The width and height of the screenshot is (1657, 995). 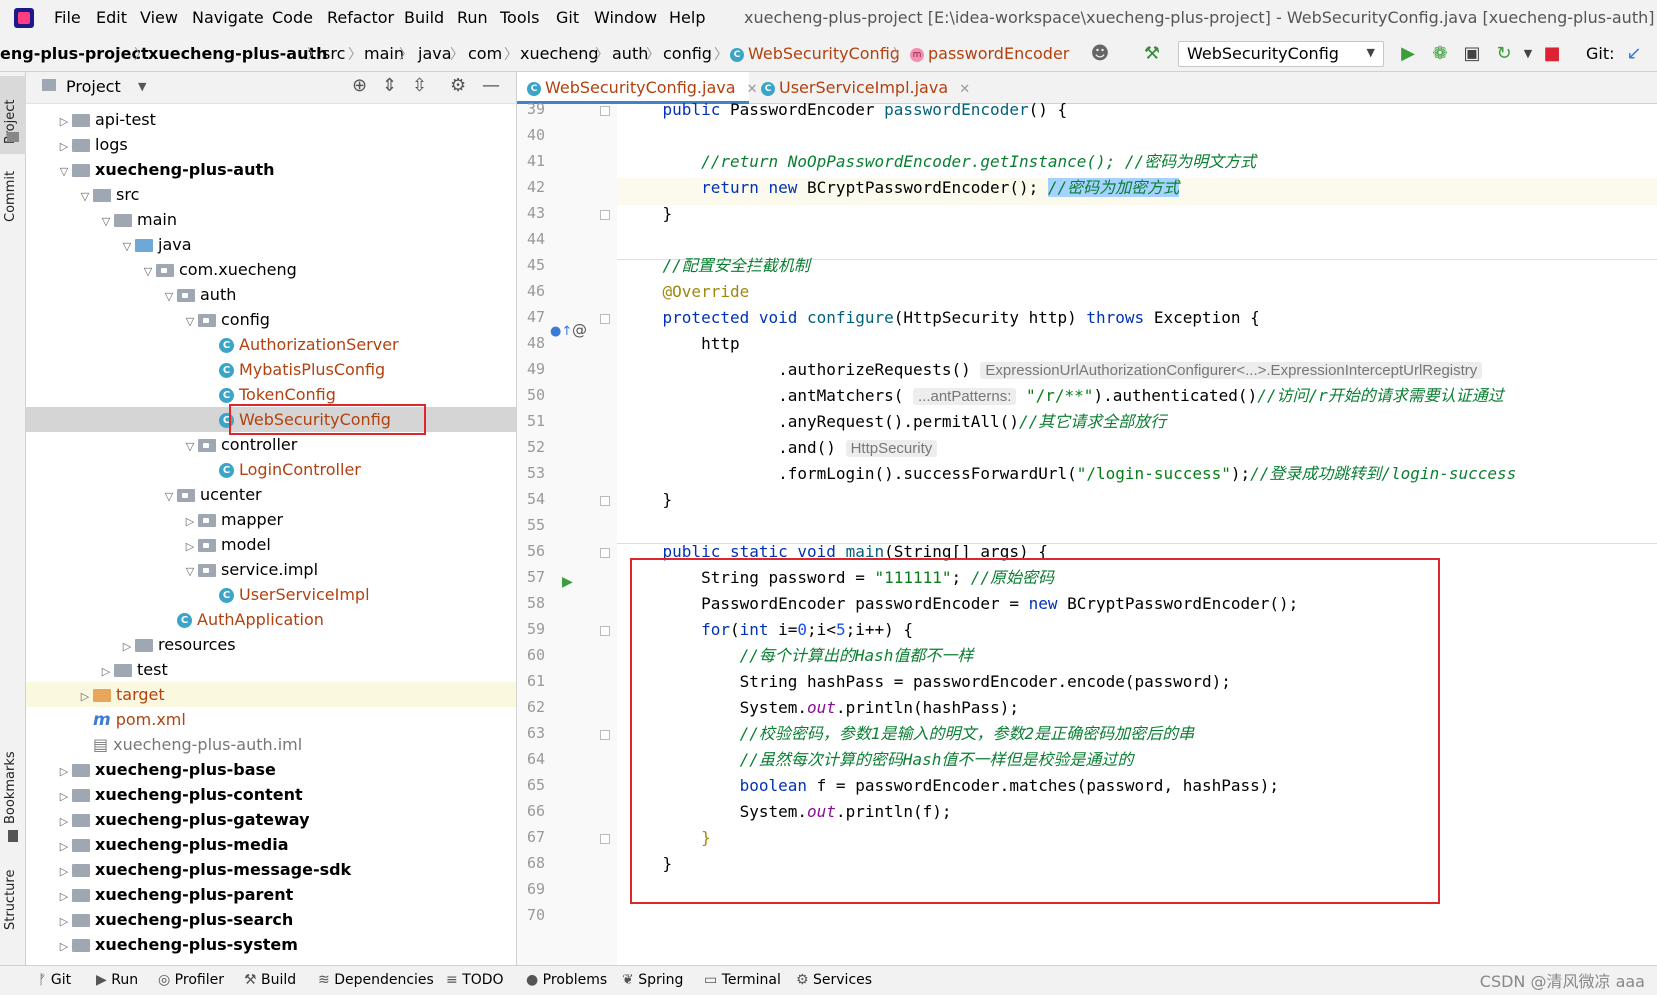 What do you see at coordinates (172, 844) in the screenshot?
I see `tree-item: ▷ xuecheng-plus-media` at bounding box center [172, 844].